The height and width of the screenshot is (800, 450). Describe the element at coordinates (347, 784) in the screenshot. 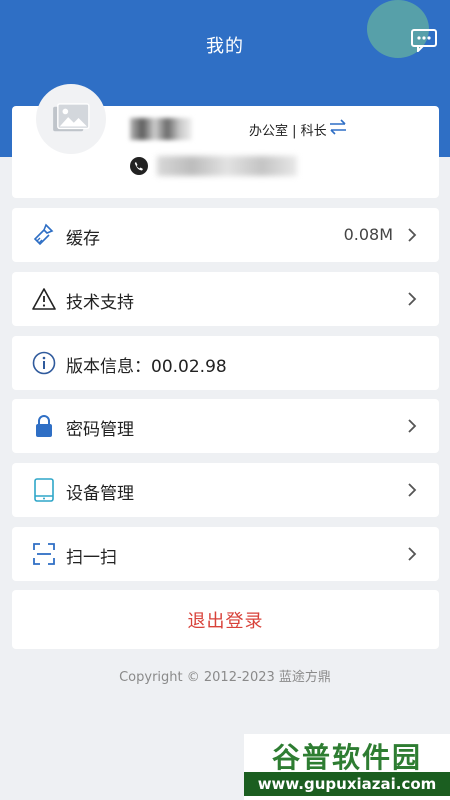

I see `watermark-url: www.gupuxiazai.com` at that location.